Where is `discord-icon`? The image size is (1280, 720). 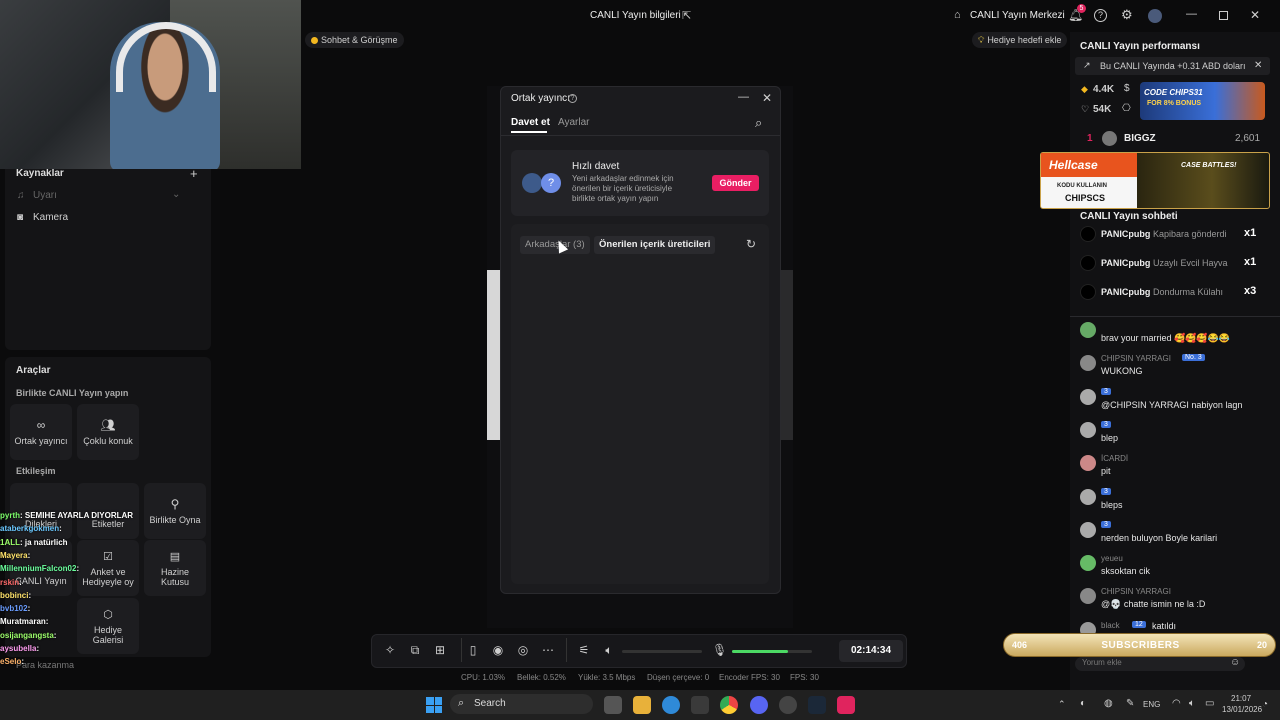
discord-icon is located at coordinates (759, 705).